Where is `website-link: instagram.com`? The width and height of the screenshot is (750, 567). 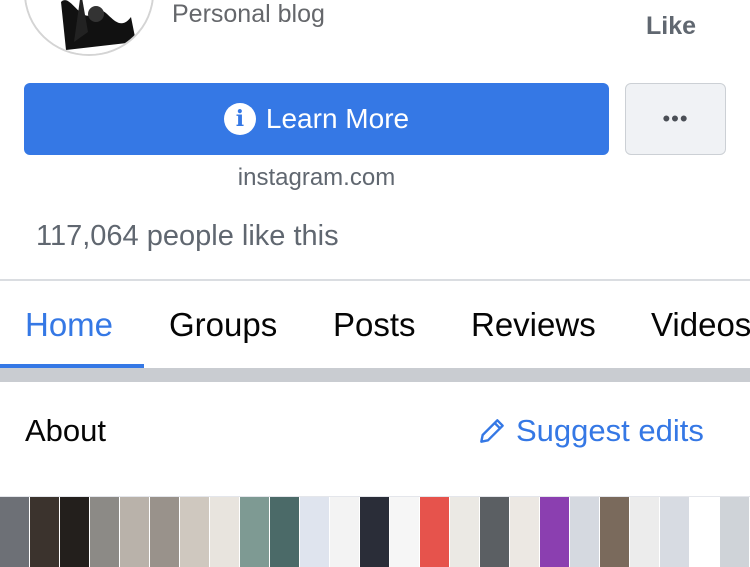 website-link: instagram.com is located at coordinates (316, 178).